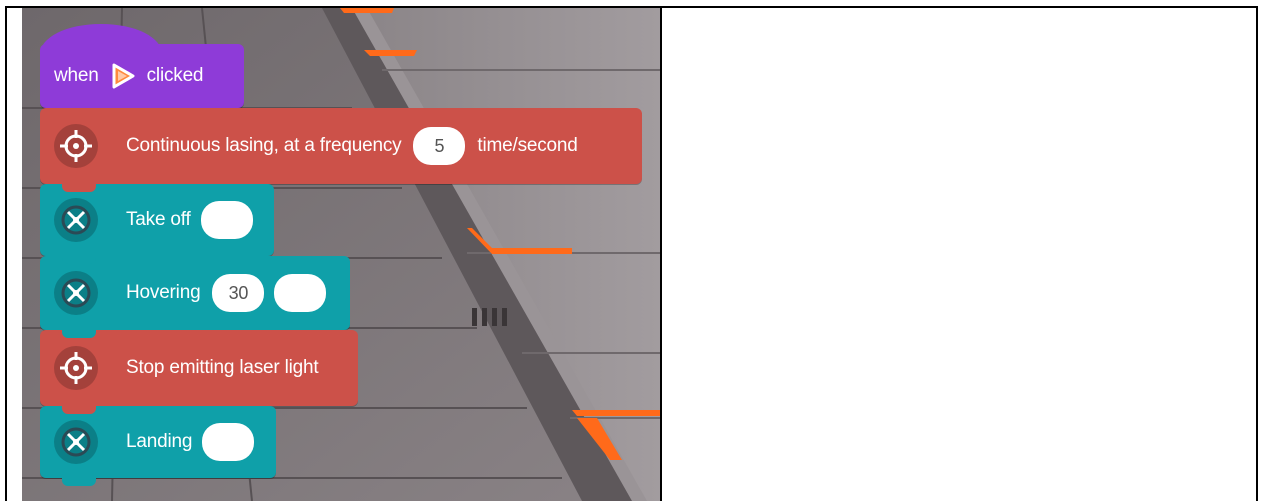  Describe the element at coordinates (6, 253) in the screenshot. I see `frame-border-left` at that location.